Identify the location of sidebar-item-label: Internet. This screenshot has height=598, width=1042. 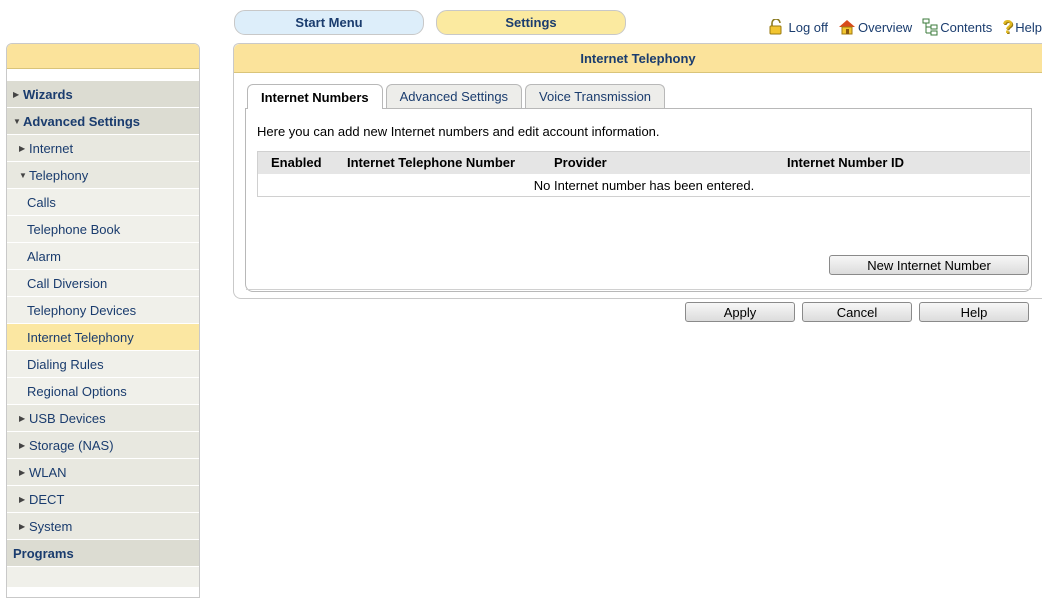
(51, 148).